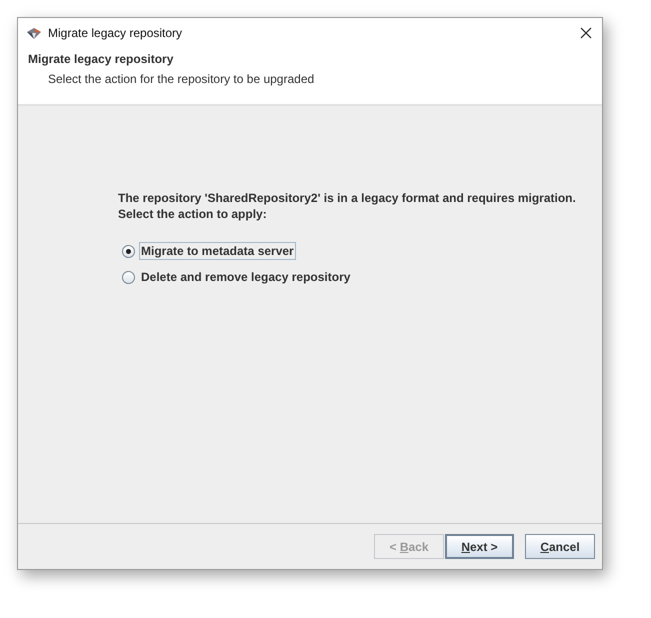  Describe the element at coordinates (347, 206) in the screenshot. I see `message-text: The repository 'SharedRepository2' is in a legacy format and requires migration. Select the action to apply:` at that location.